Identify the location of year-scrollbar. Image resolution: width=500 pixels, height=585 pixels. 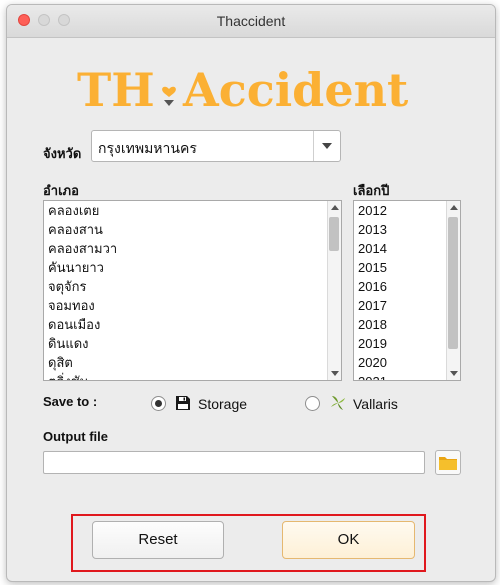
(453, 290).